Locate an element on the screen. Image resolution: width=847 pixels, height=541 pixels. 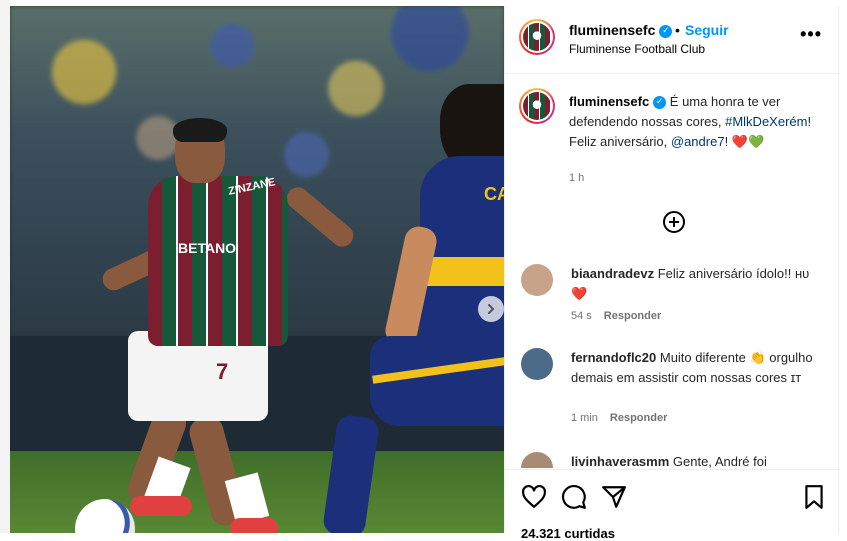
header-subtitle: Fluminense Football Club is located at coordinates (637, 49).